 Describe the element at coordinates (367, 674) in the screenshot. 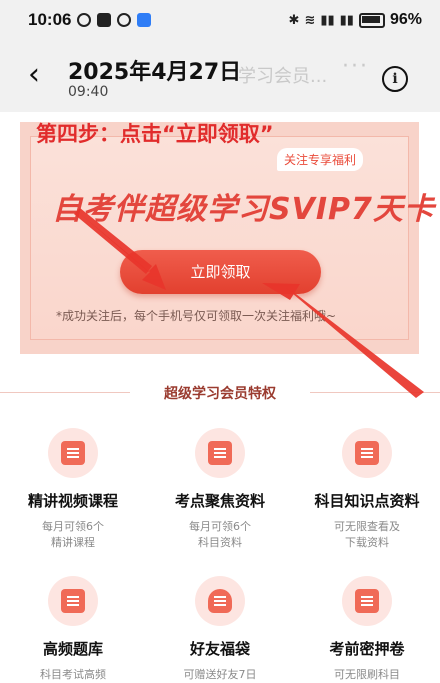

I see `feature-desc: 可无限刷科目` at that location.